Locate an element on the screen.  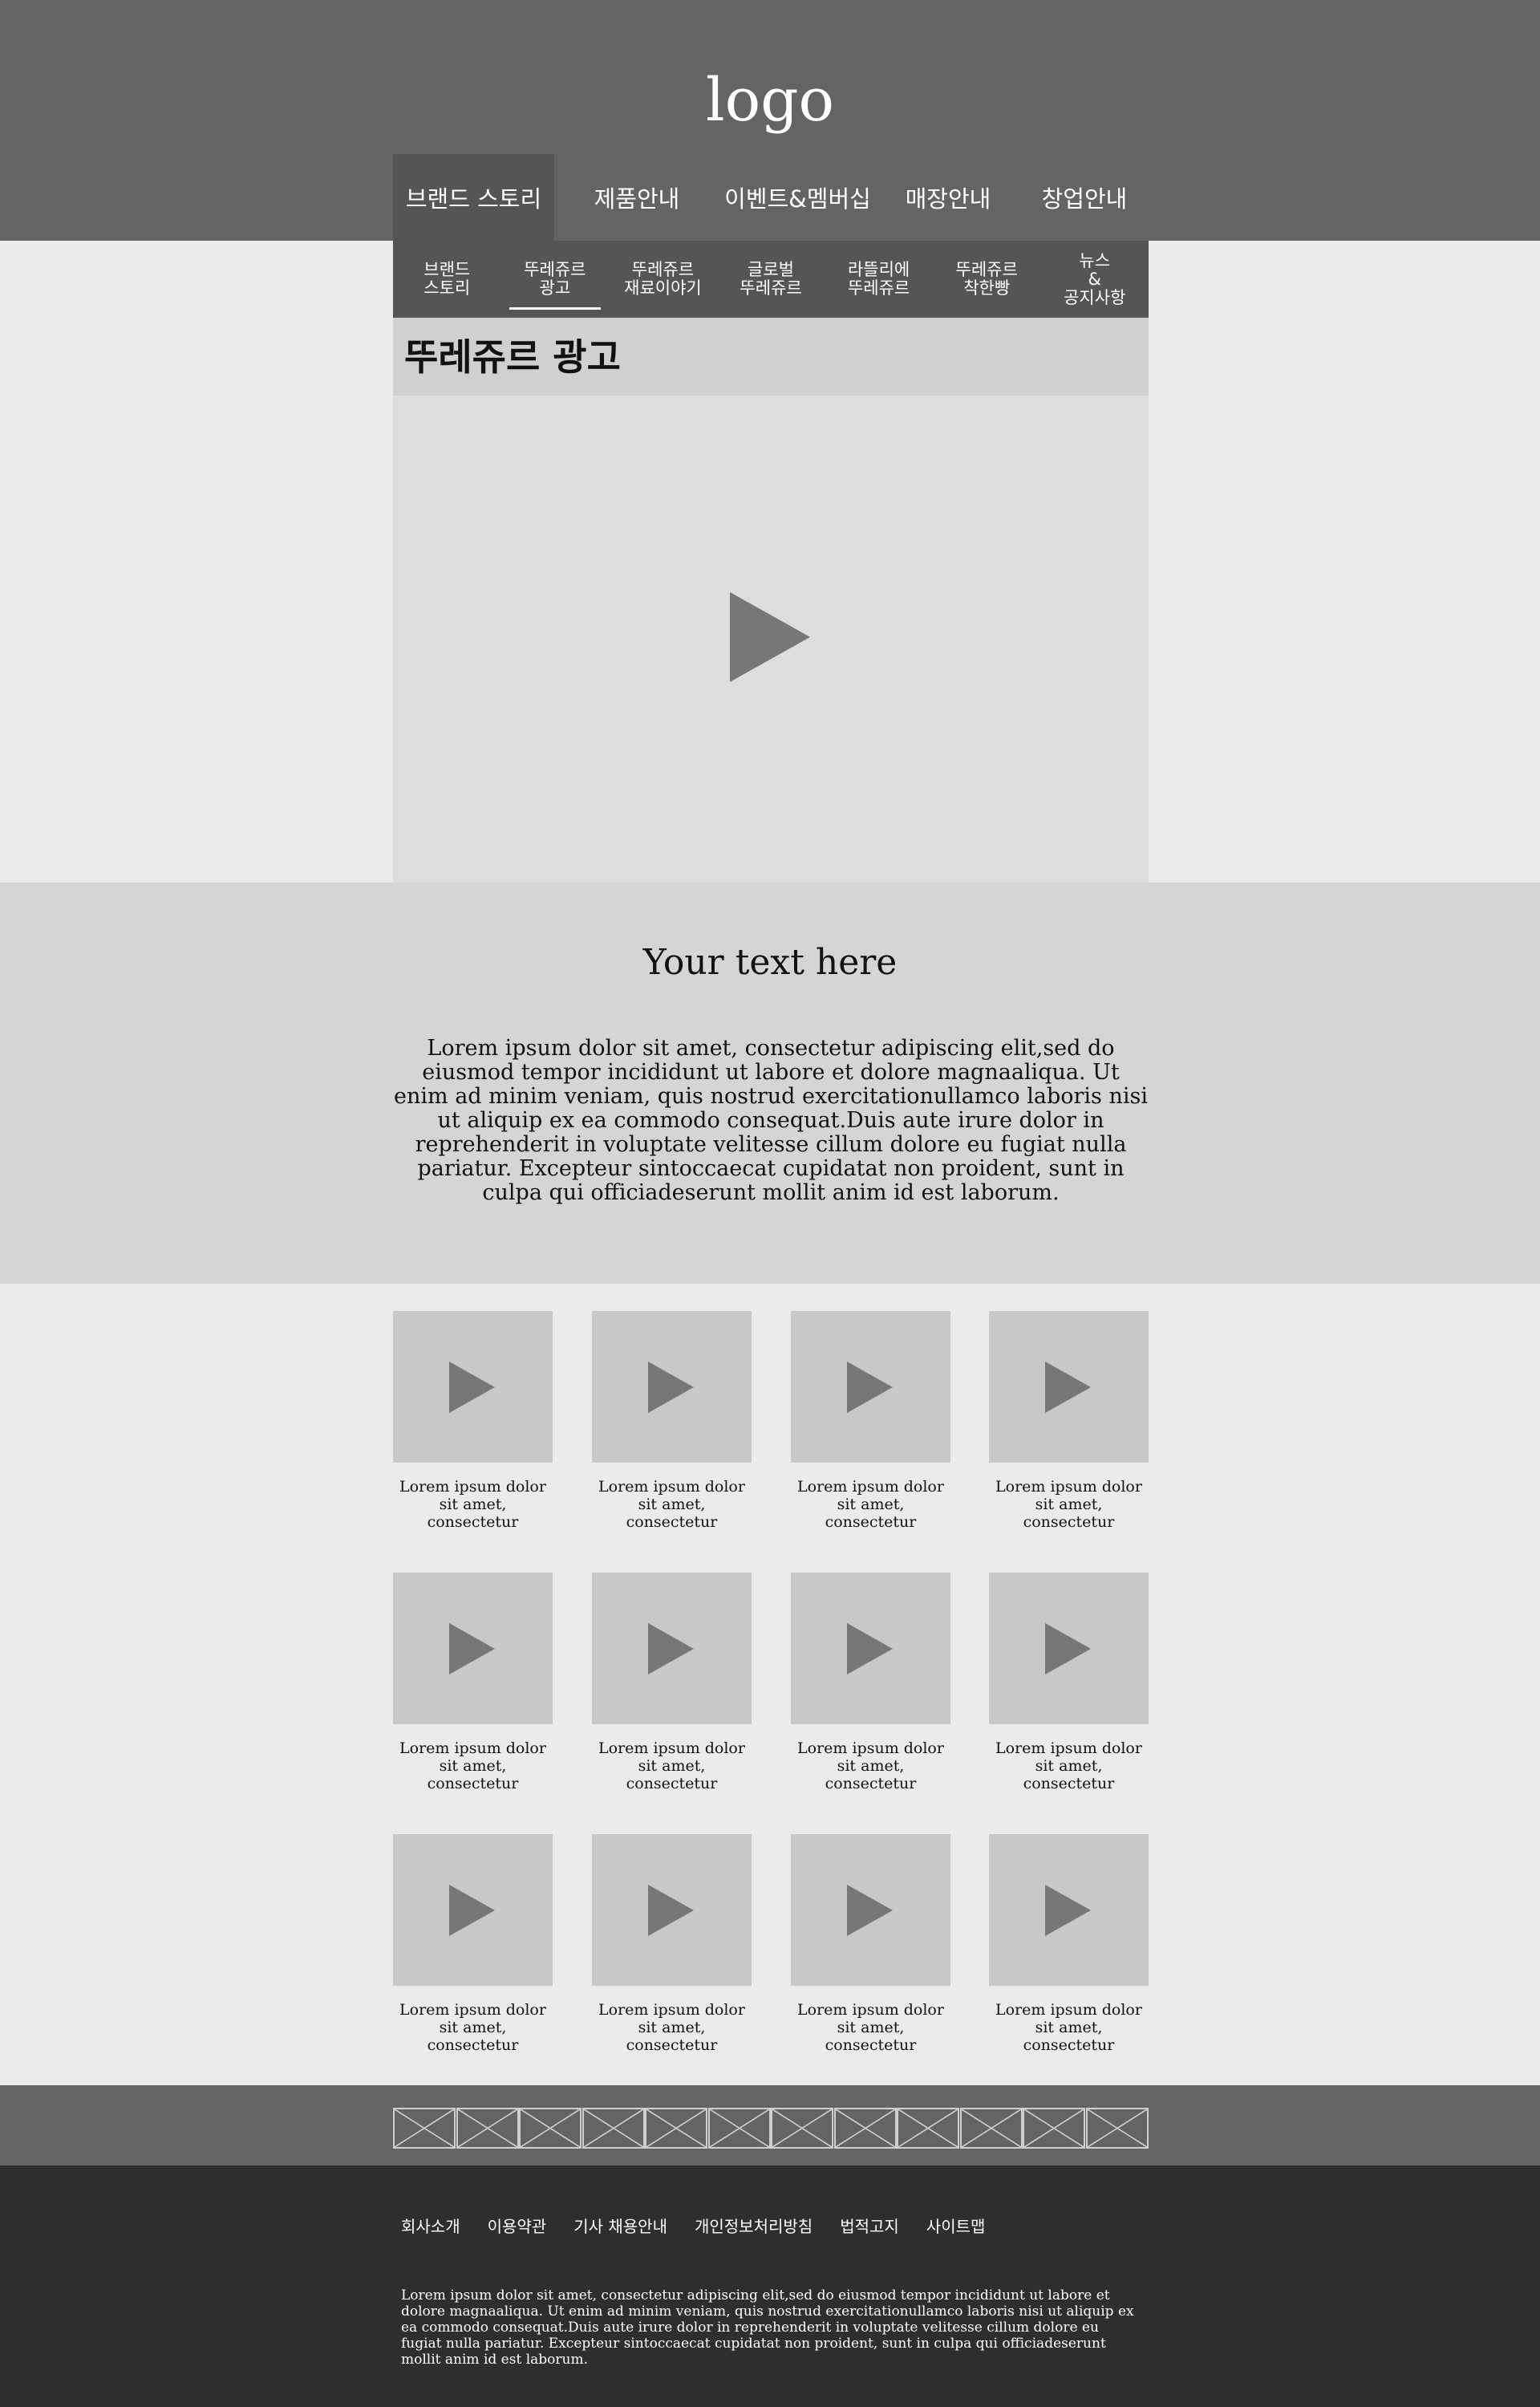
site-header: logo 브랜드 스토리 제품안내 이벤트&멤버십 매장안내 창업안내 is located at coordinates (770, 120).